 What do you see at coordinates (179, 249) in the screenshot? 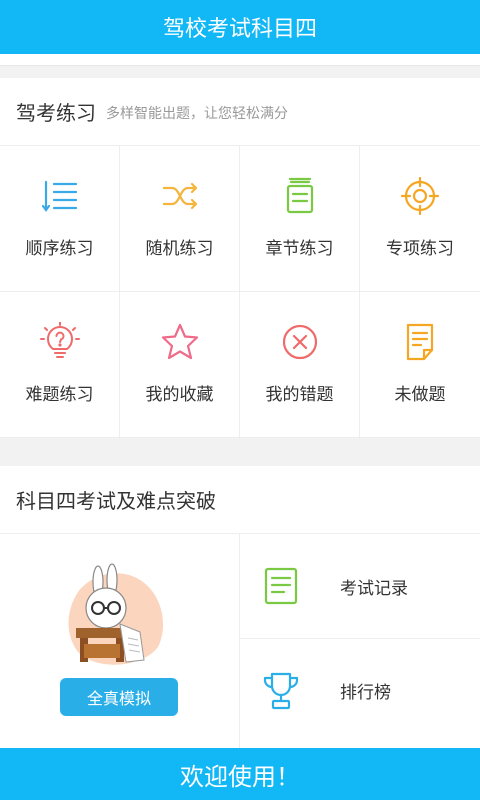
I see `cell-label: 随机练习` at bounding box center [179, 249].